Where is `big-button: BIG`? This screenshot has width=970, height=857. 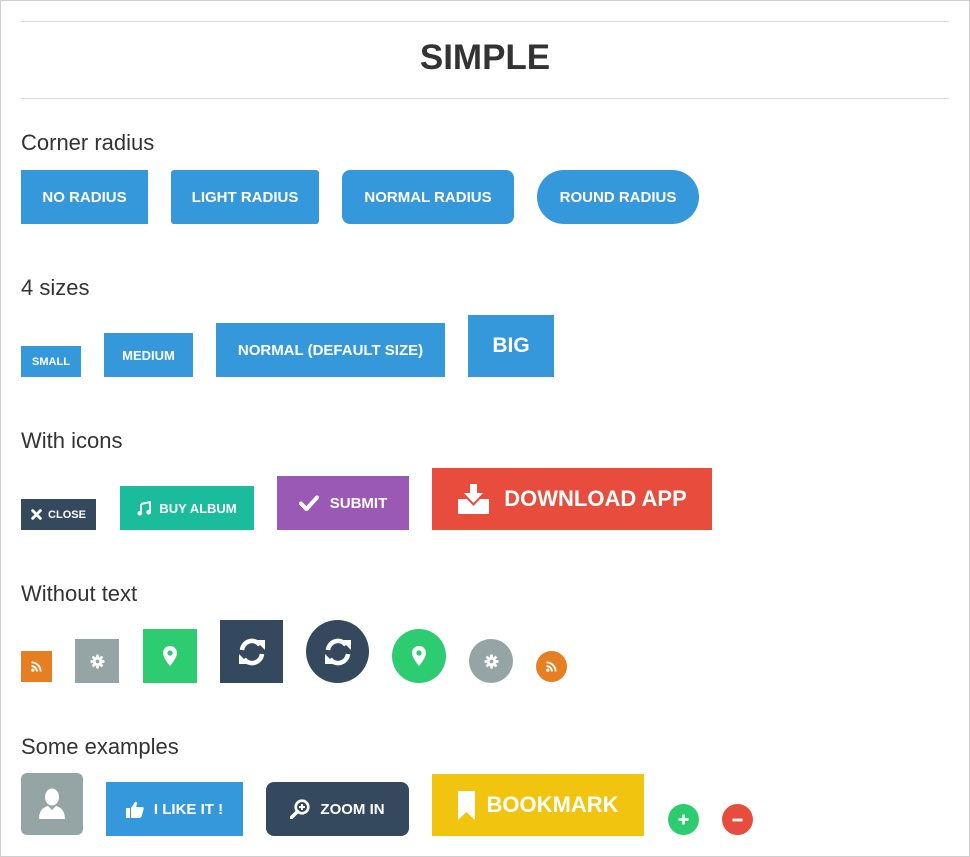 big-button: BIG is located at coordinates (511, 346).